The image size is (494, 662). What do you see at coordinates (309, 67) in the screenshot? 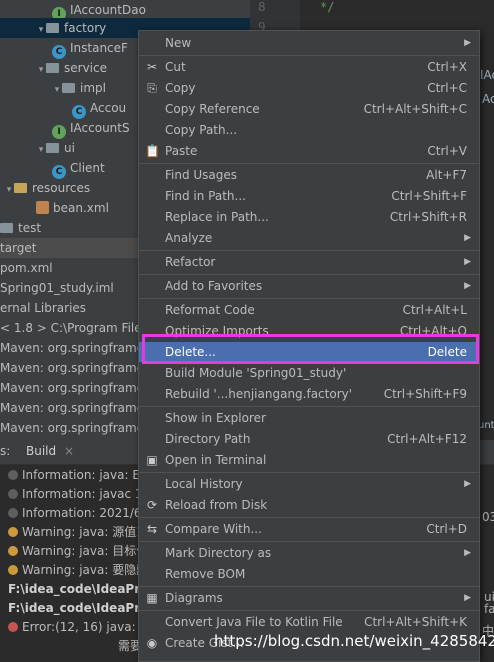
I see `menu-item-cut: ✂ Cut Ctrl+X` at bounding box center [309, 67].